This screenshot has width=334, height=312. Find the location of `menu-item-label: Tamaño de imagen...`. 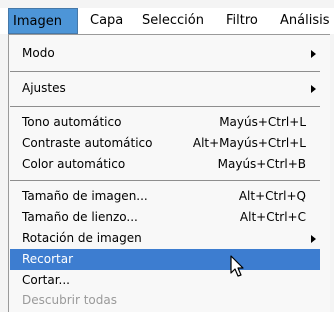

menu-item-label: Tamaño de imagen... is located at coordinates (85, 196).